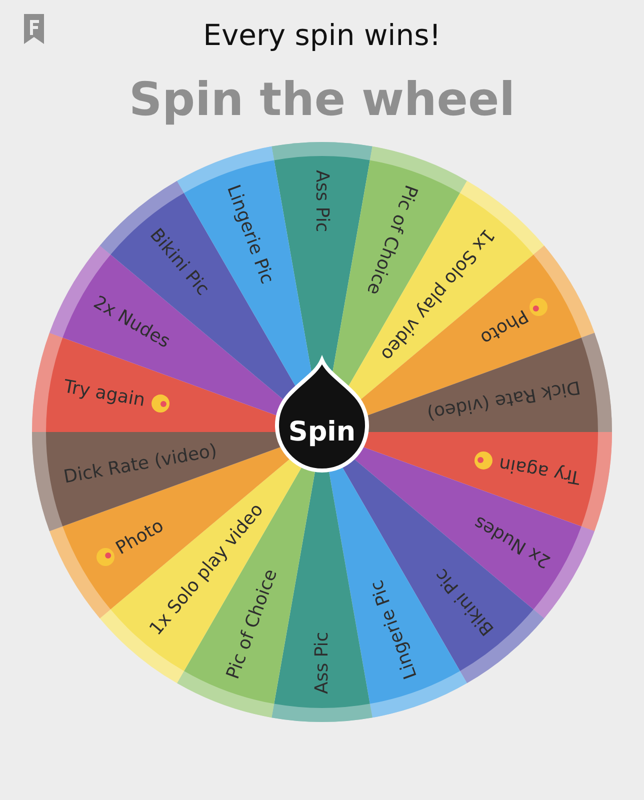 The width and height of the screenshot is (644, 800). What do you see at coordinates (322, 415) in the screenshot?
I see `spin-button: Spin` at bounding box center [322, 415].